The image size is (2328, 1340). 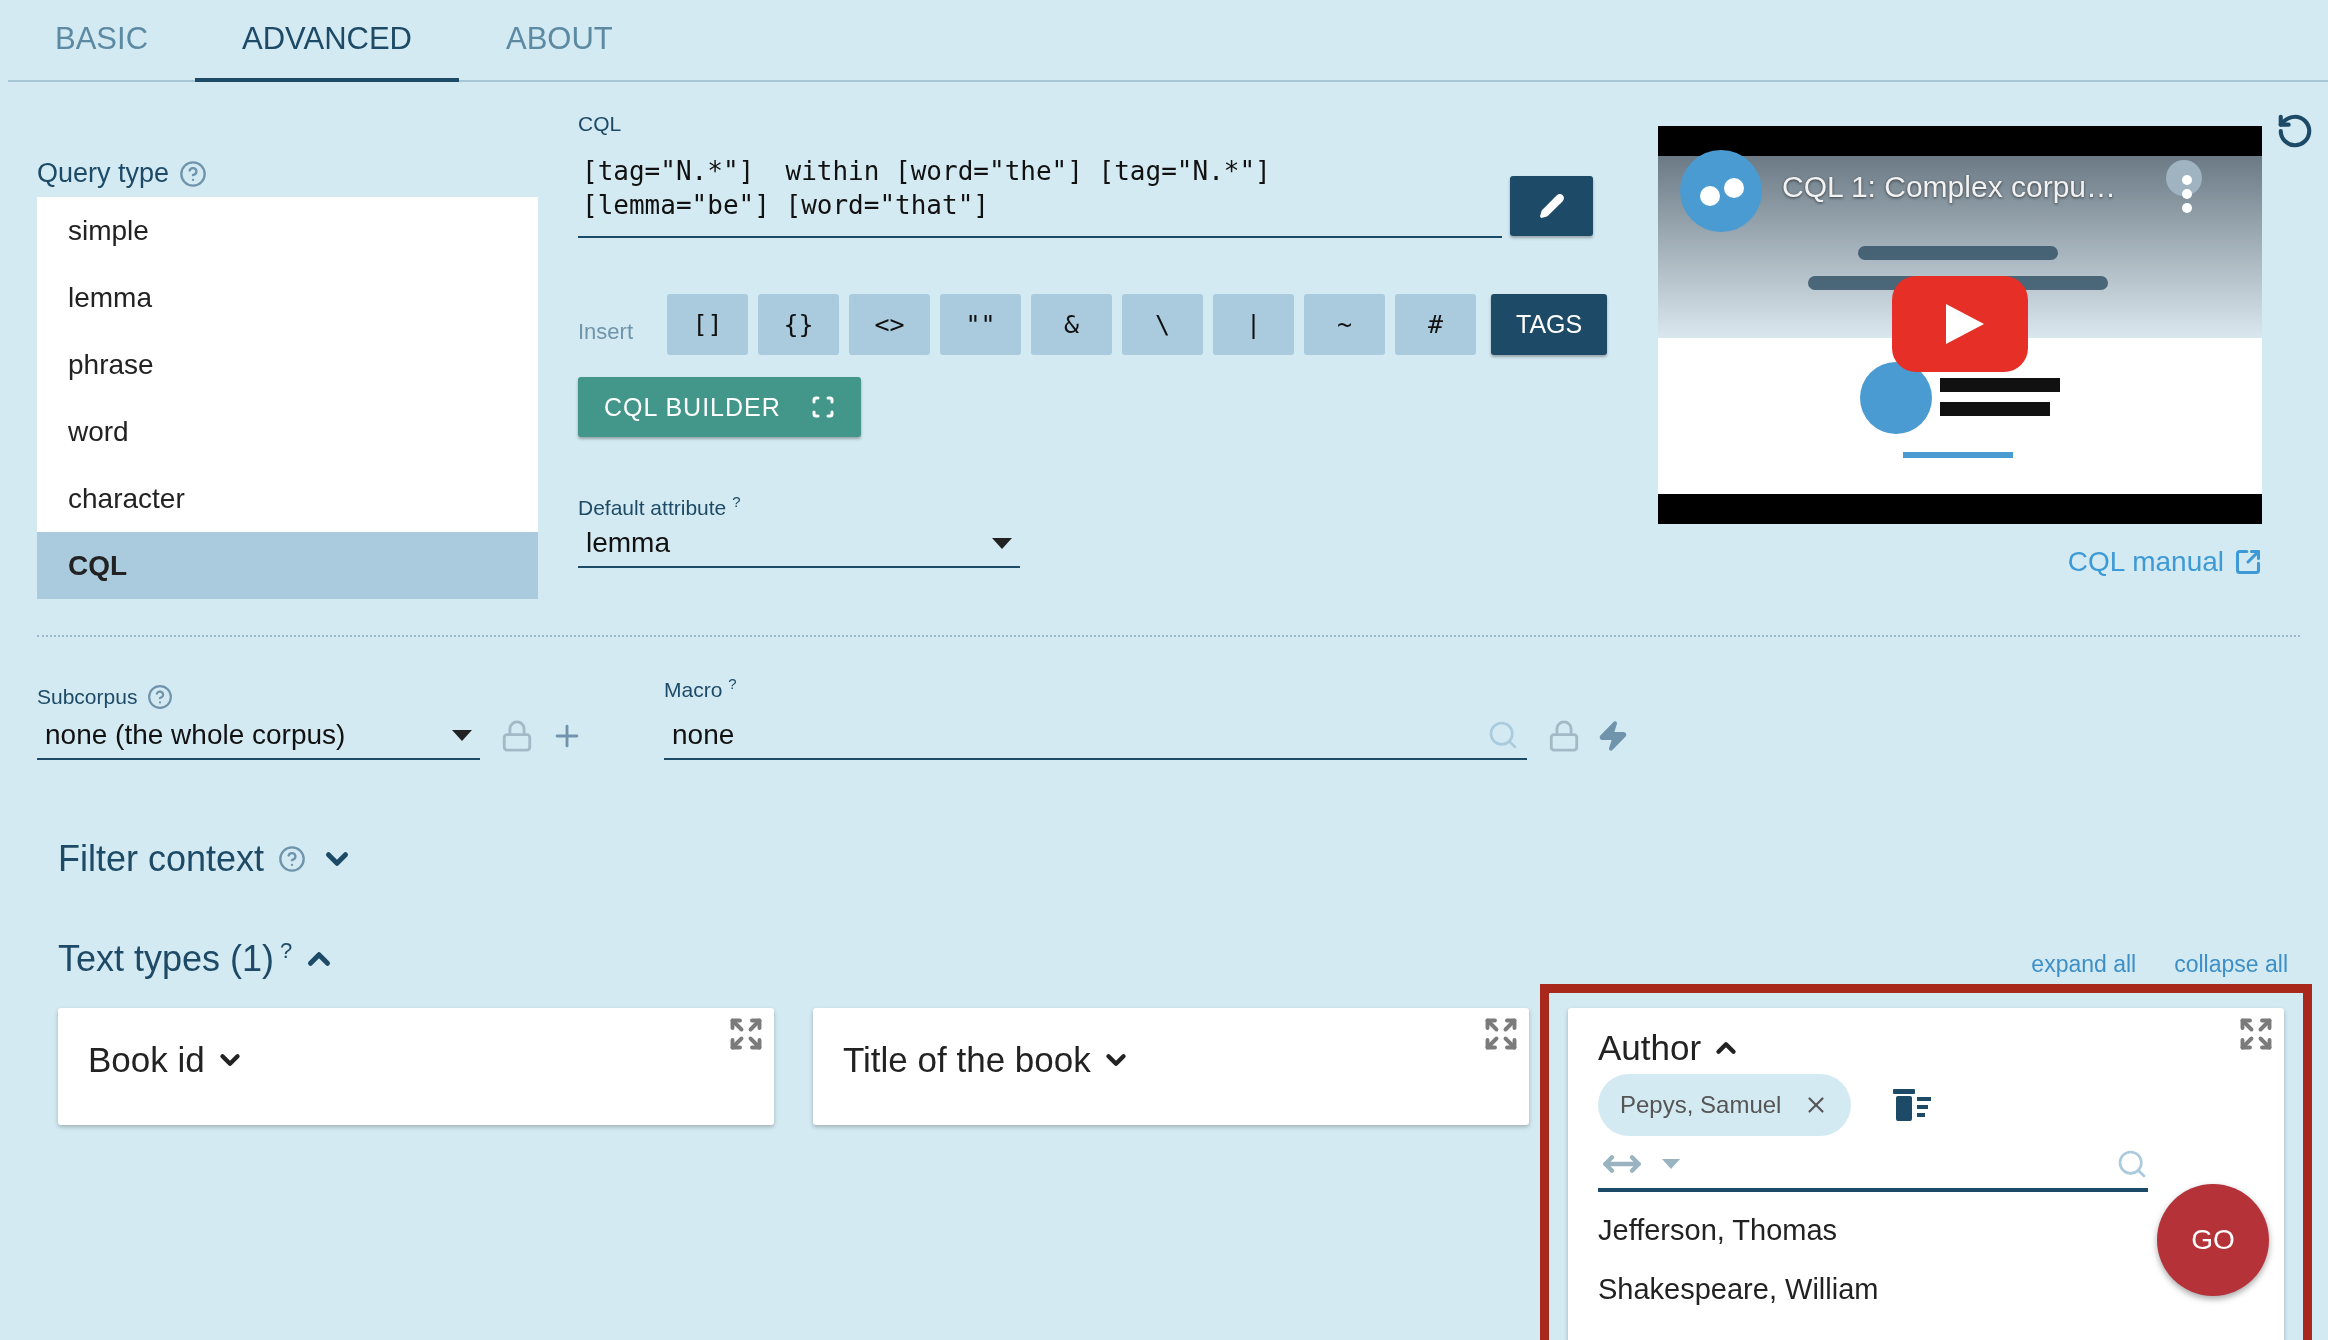 What do you see at coordinates (719, 407) in the screenshot?
I see `cql-builder-button: CQL BUILDER` at bounding box center [719, 407].